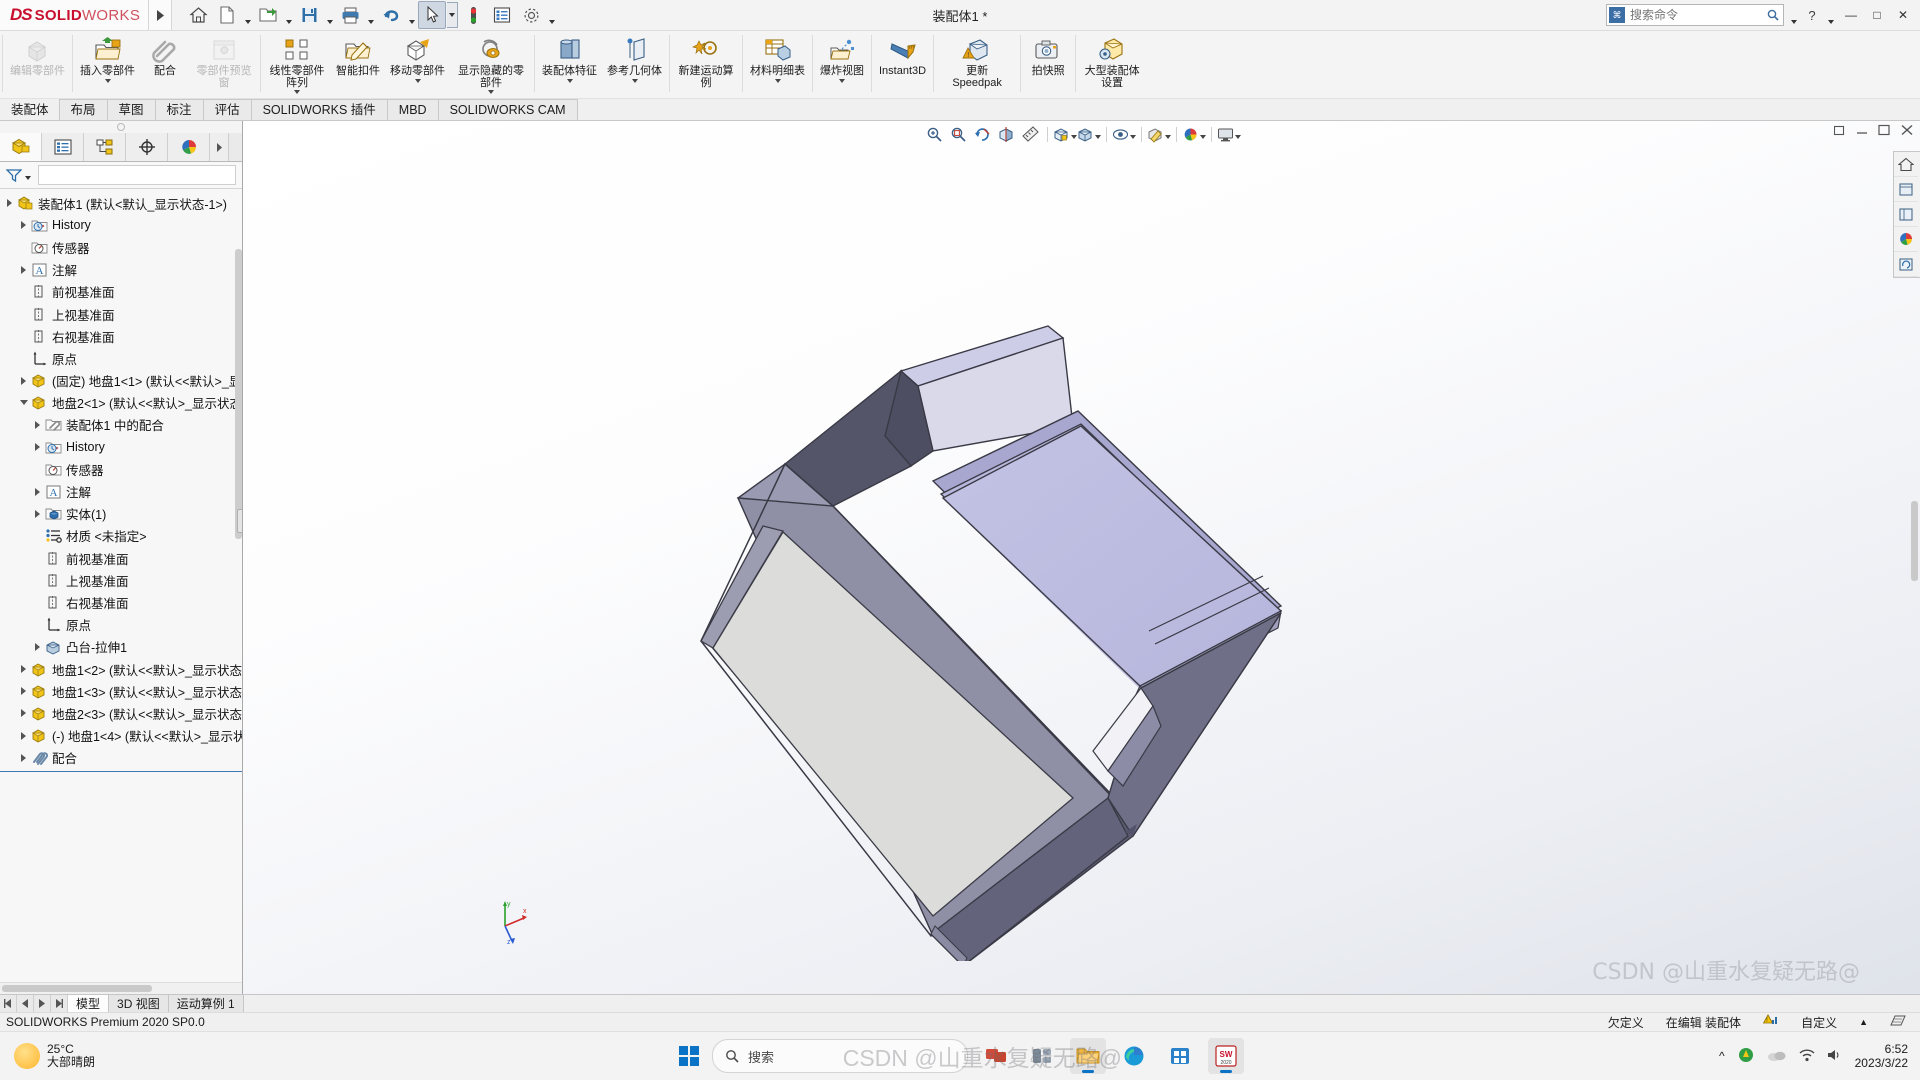  Describe the element at coordinates (1112, 64) in the screenshot. I see `ribbon-button-16: 大型装配体设置` at that location.